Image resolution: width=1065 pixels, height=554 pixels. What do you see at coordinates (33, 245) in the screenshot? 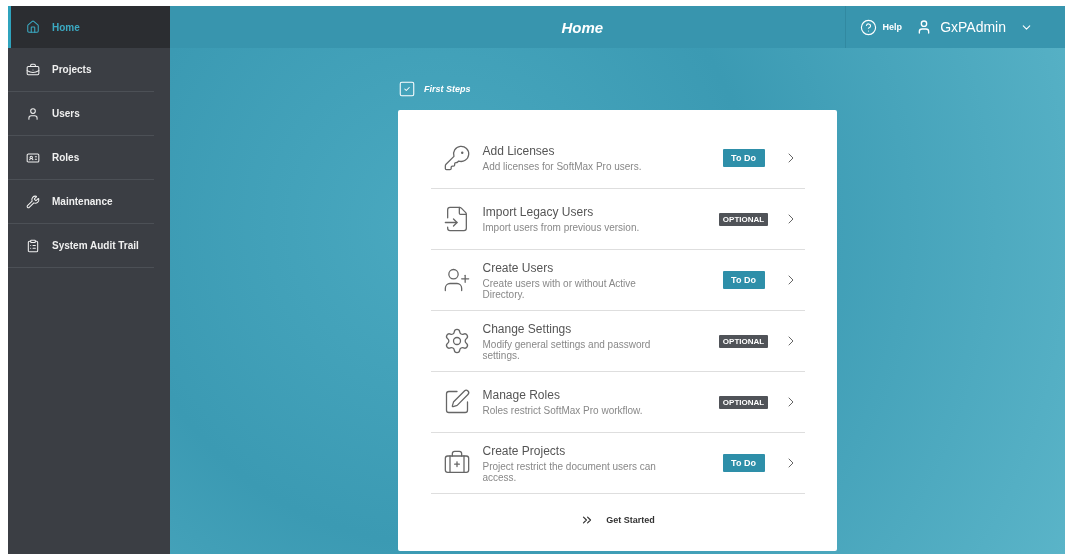
I see `clipboard-icon` at bounding box center [33, 245].